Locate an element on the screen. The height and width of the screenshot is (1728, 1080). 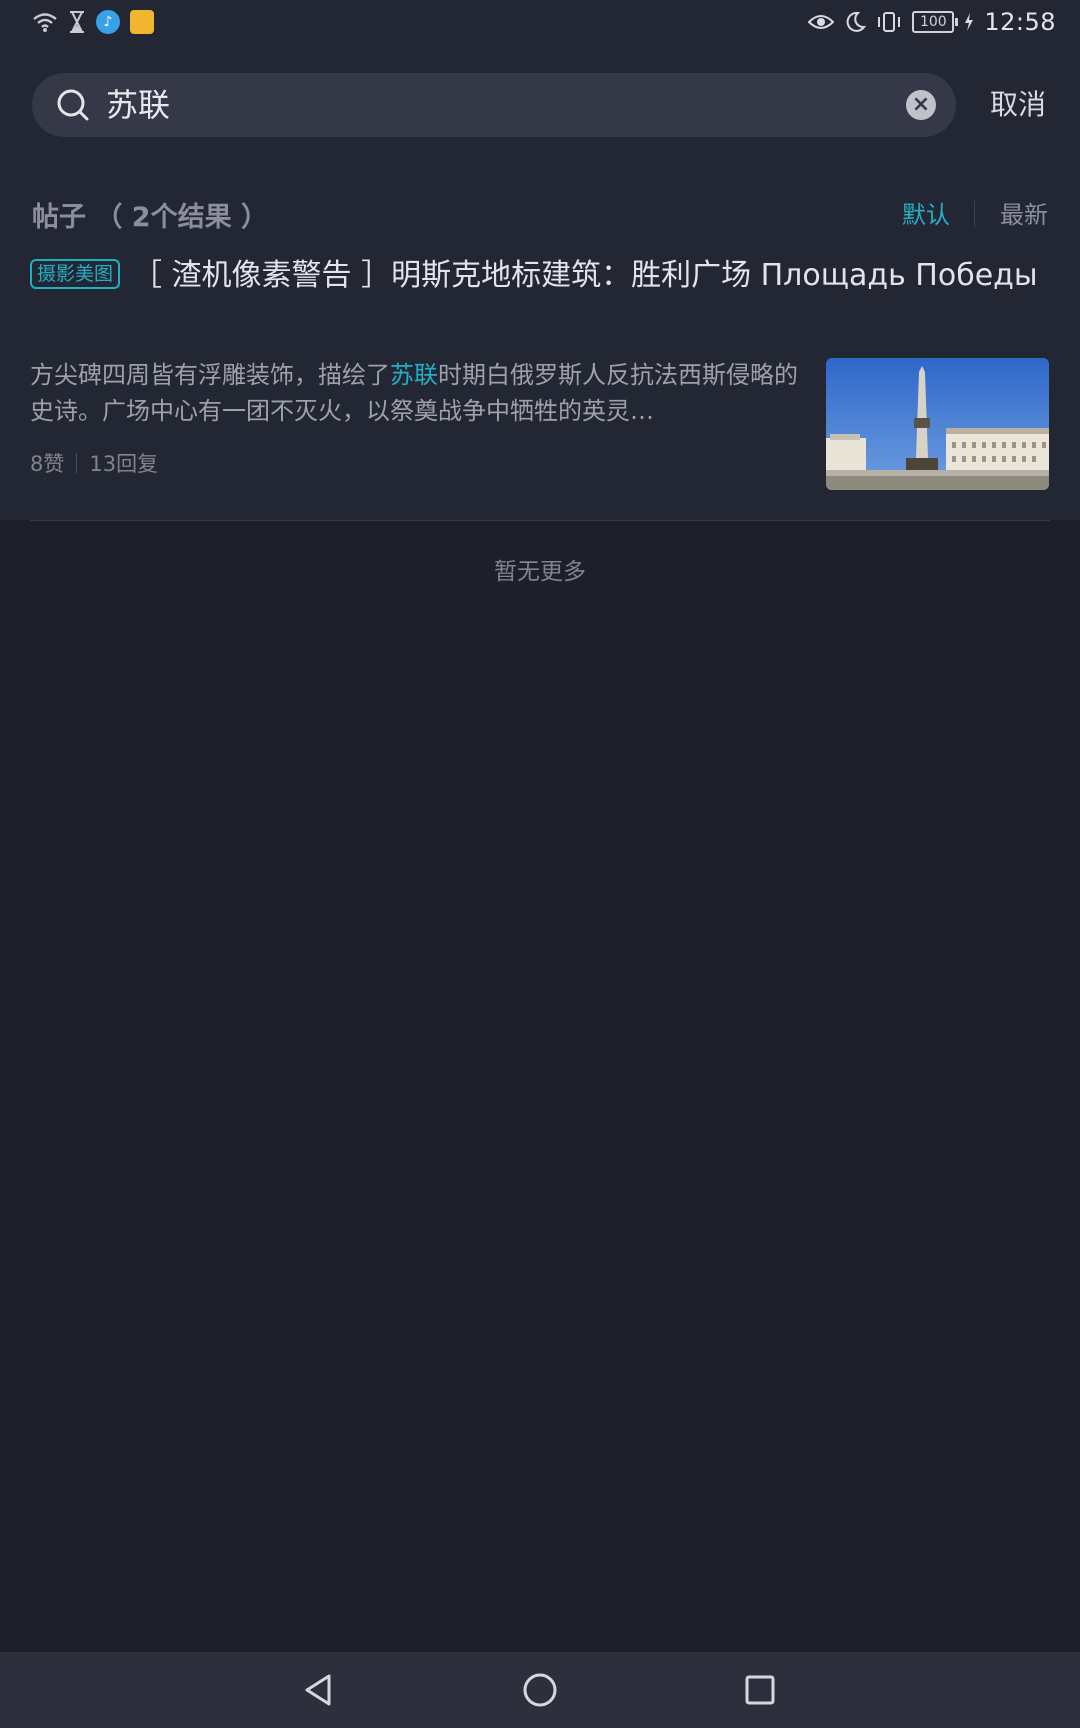
no-more-results: 暂无更多 is located at coordinates (540, 572).